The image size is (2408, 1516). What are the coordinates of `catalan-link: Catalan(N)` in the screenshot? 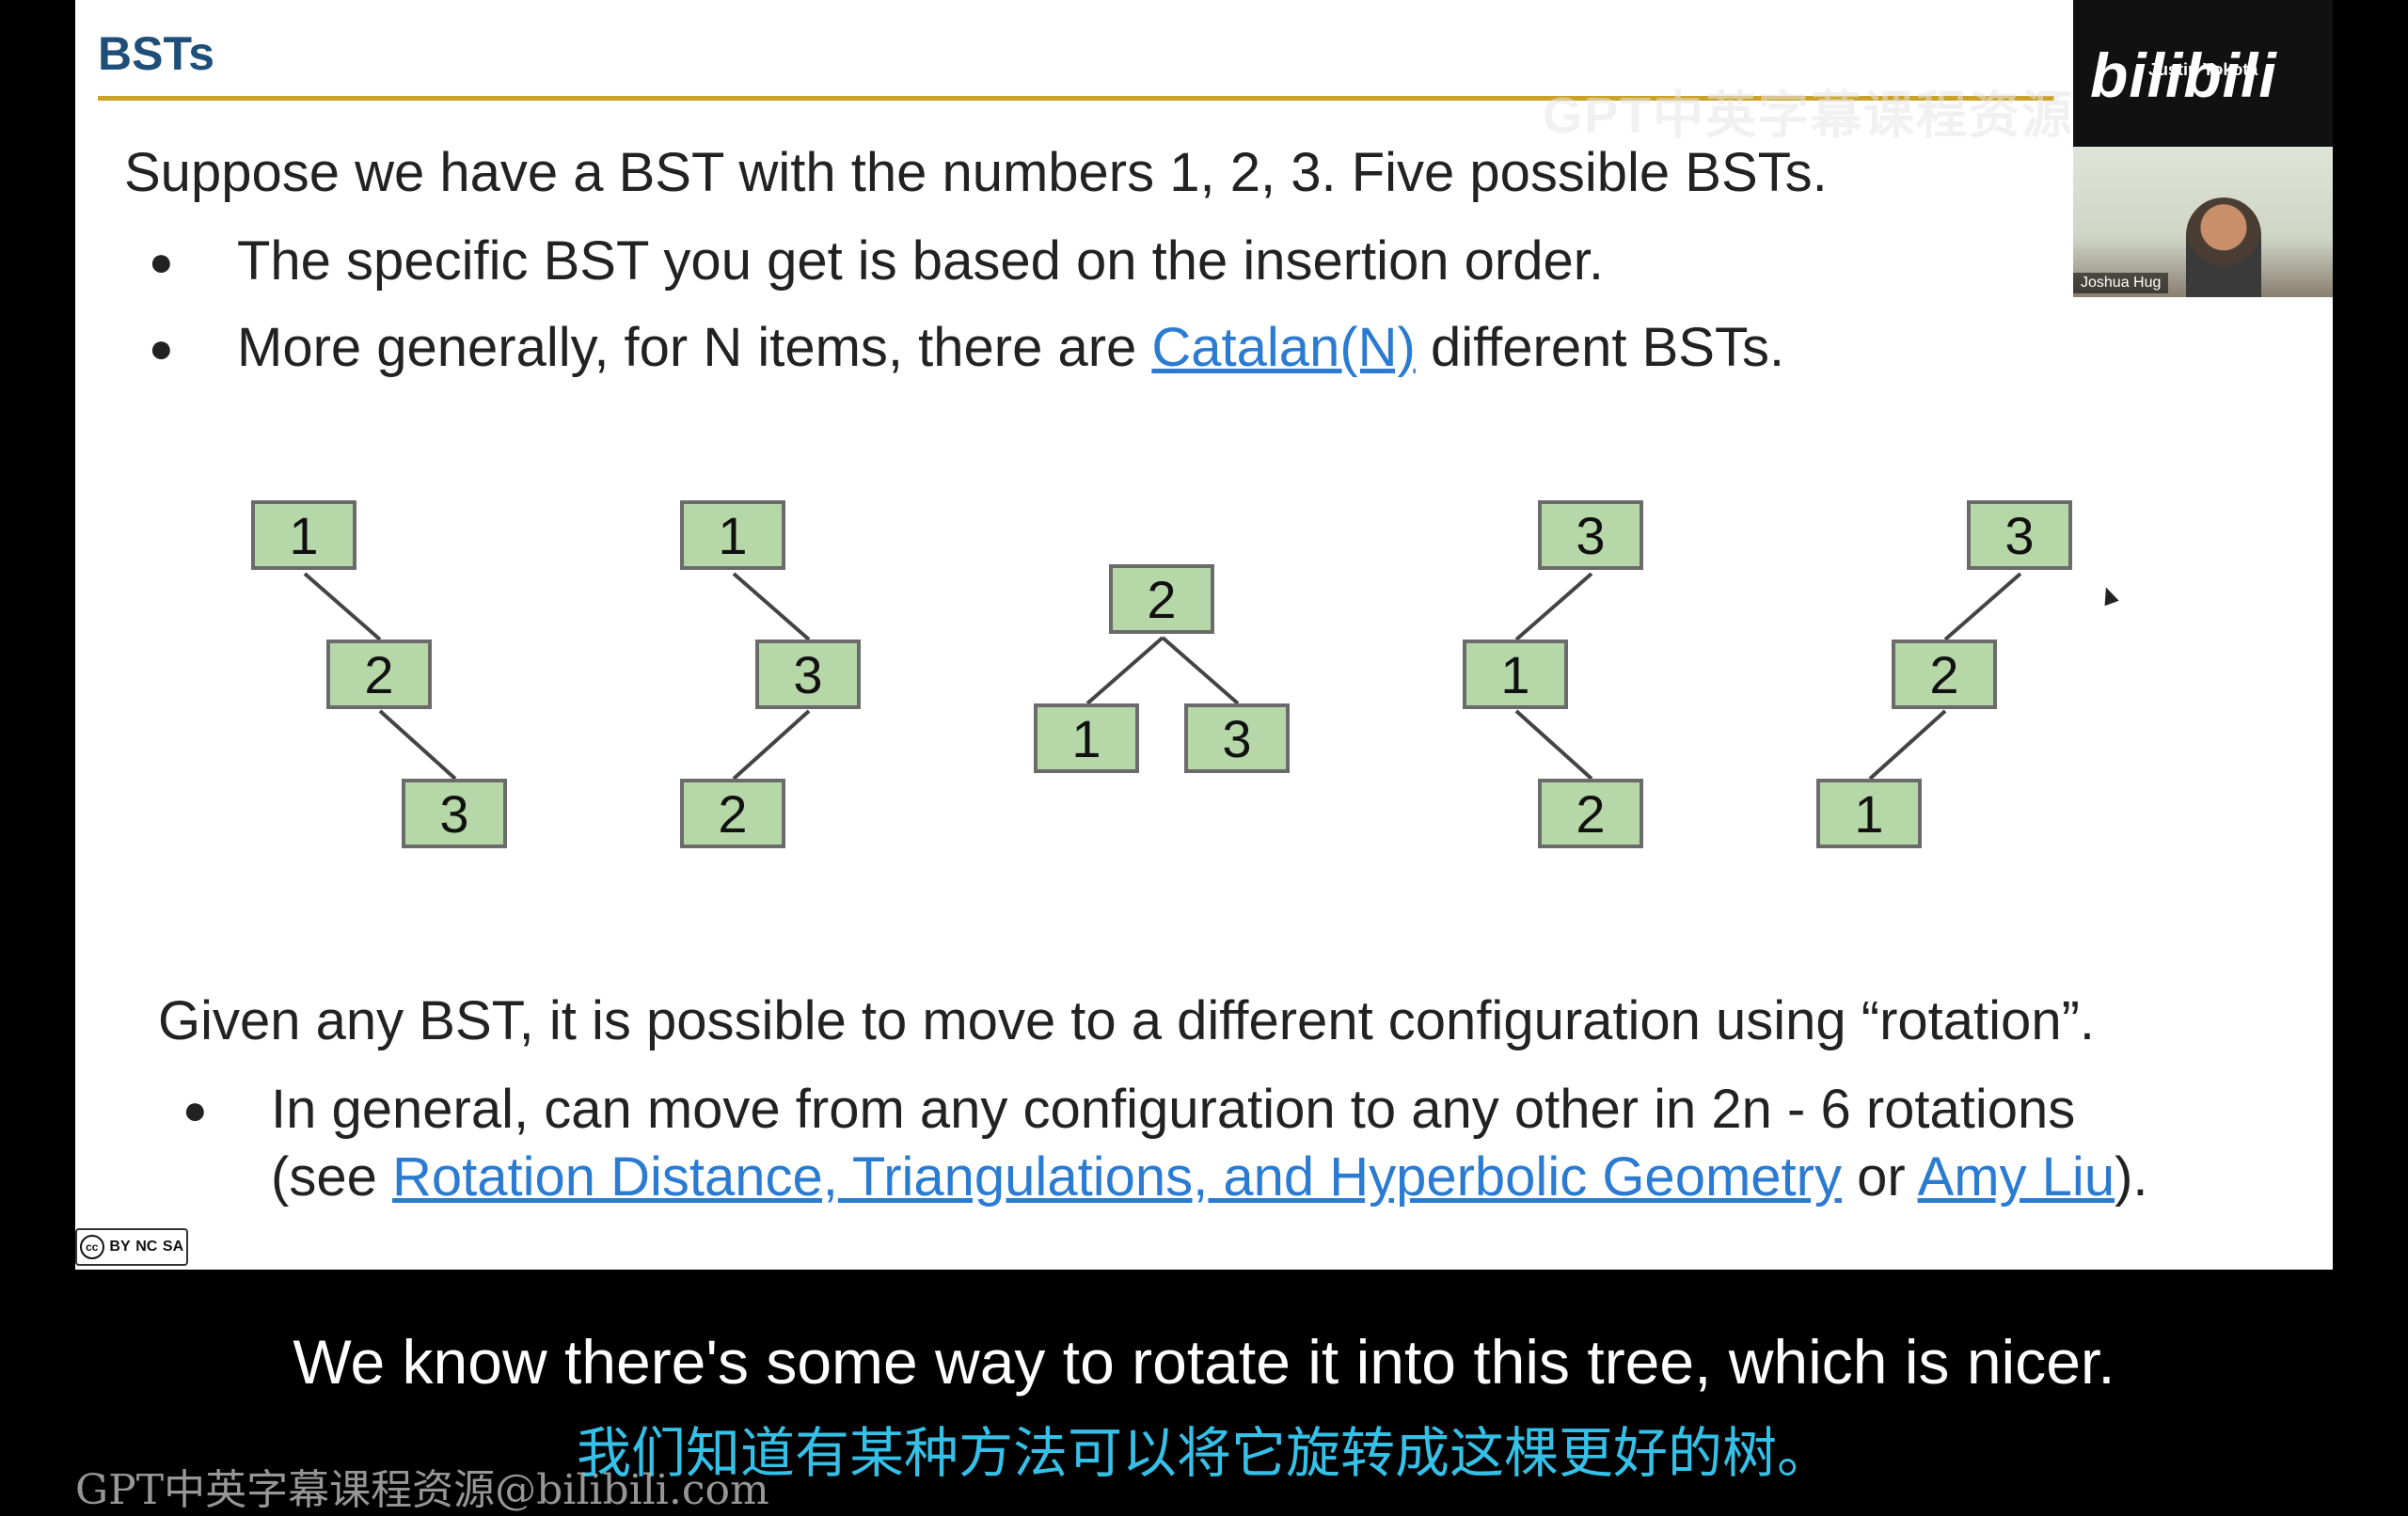 It's located at (1283, 347).